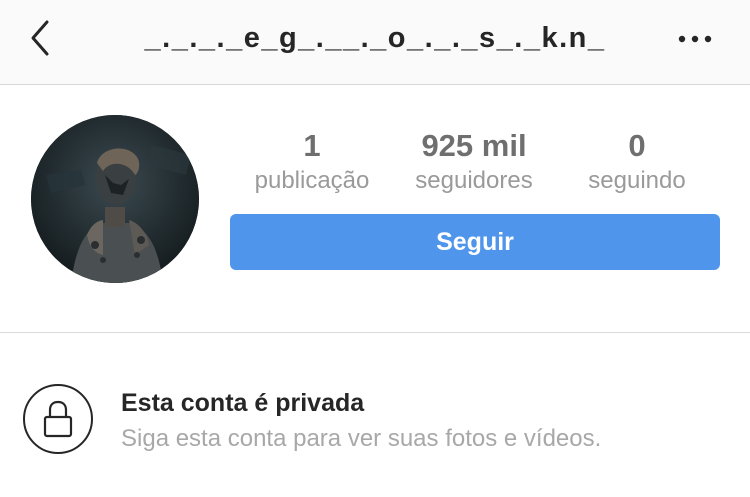 The height and width of the screenshot is (497, 750). I want to click on more-options-button, so click(695, 39).